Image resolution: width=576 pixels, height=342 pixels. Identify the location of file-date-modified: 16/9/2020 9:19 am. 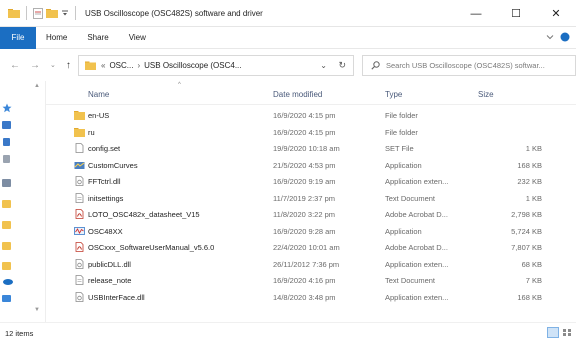
(304, 181).